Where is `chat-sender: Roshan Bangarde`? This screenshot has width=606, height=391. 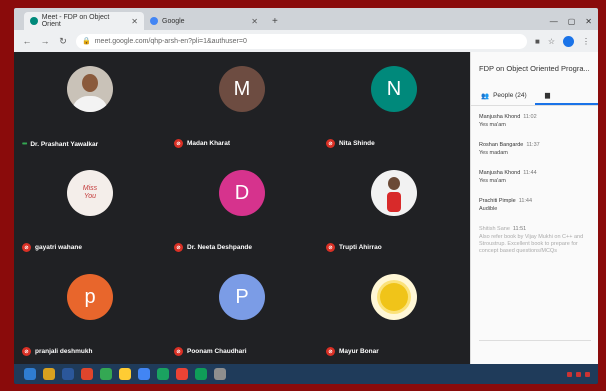
chat-sender: Roshan Bangarde is located at coordinates (501, 145).